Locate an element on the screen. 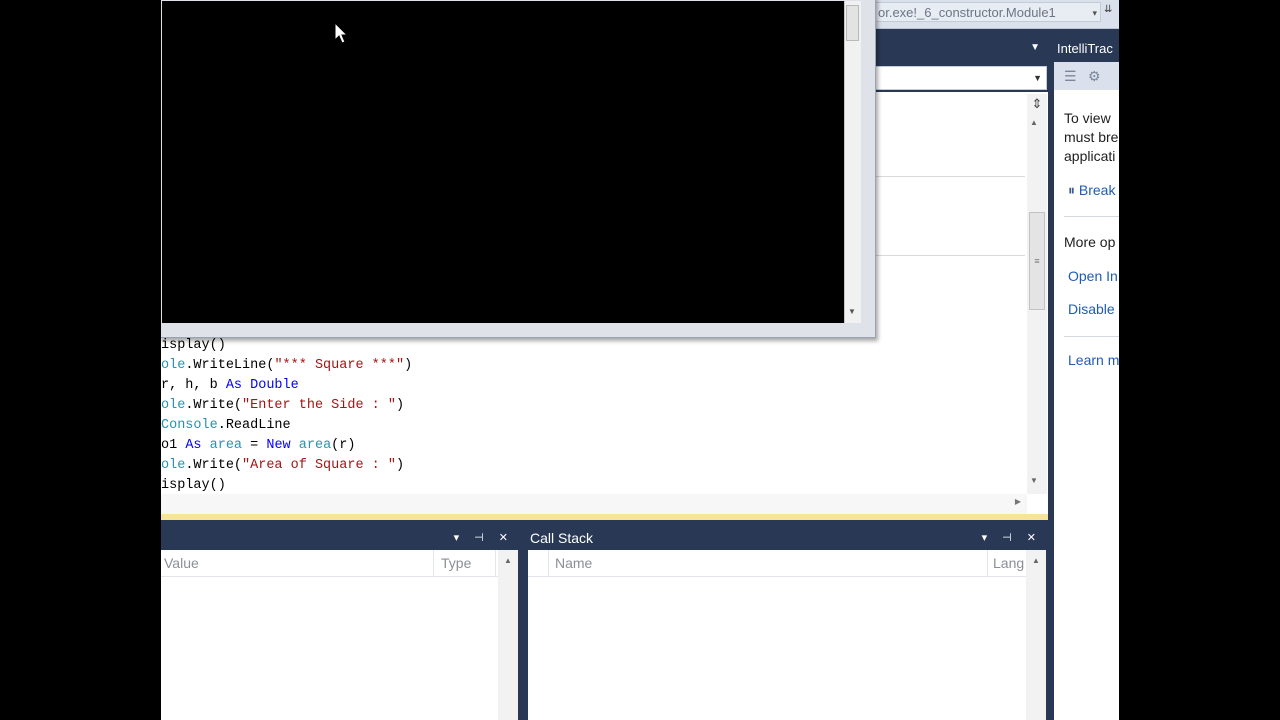 The height and width of the screenshot is (720, 1280). scroll-thumb: ≡ is located at coordinates (1037, 261).